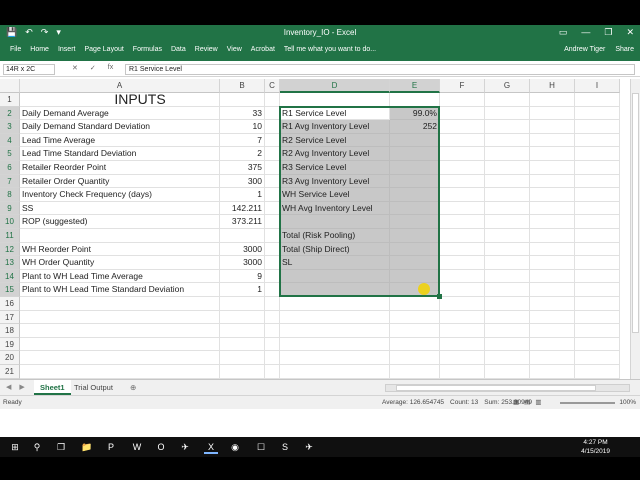  I want to click on row-header-7: 7, so click(10, 181).